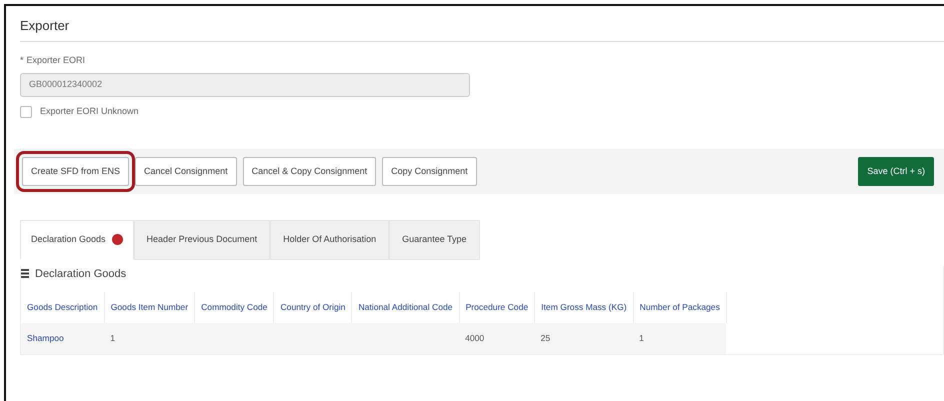  Describe the element at coordinates (896, 171) in the screenshot. I see `save-button: Save (Ctrl + s)` at that location.